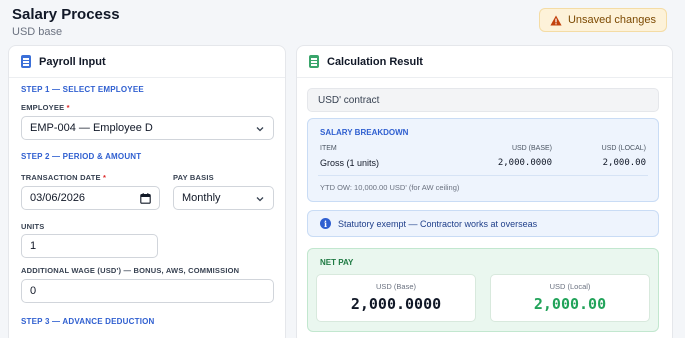  I want to click on calculator-icon, so click(26, 61).